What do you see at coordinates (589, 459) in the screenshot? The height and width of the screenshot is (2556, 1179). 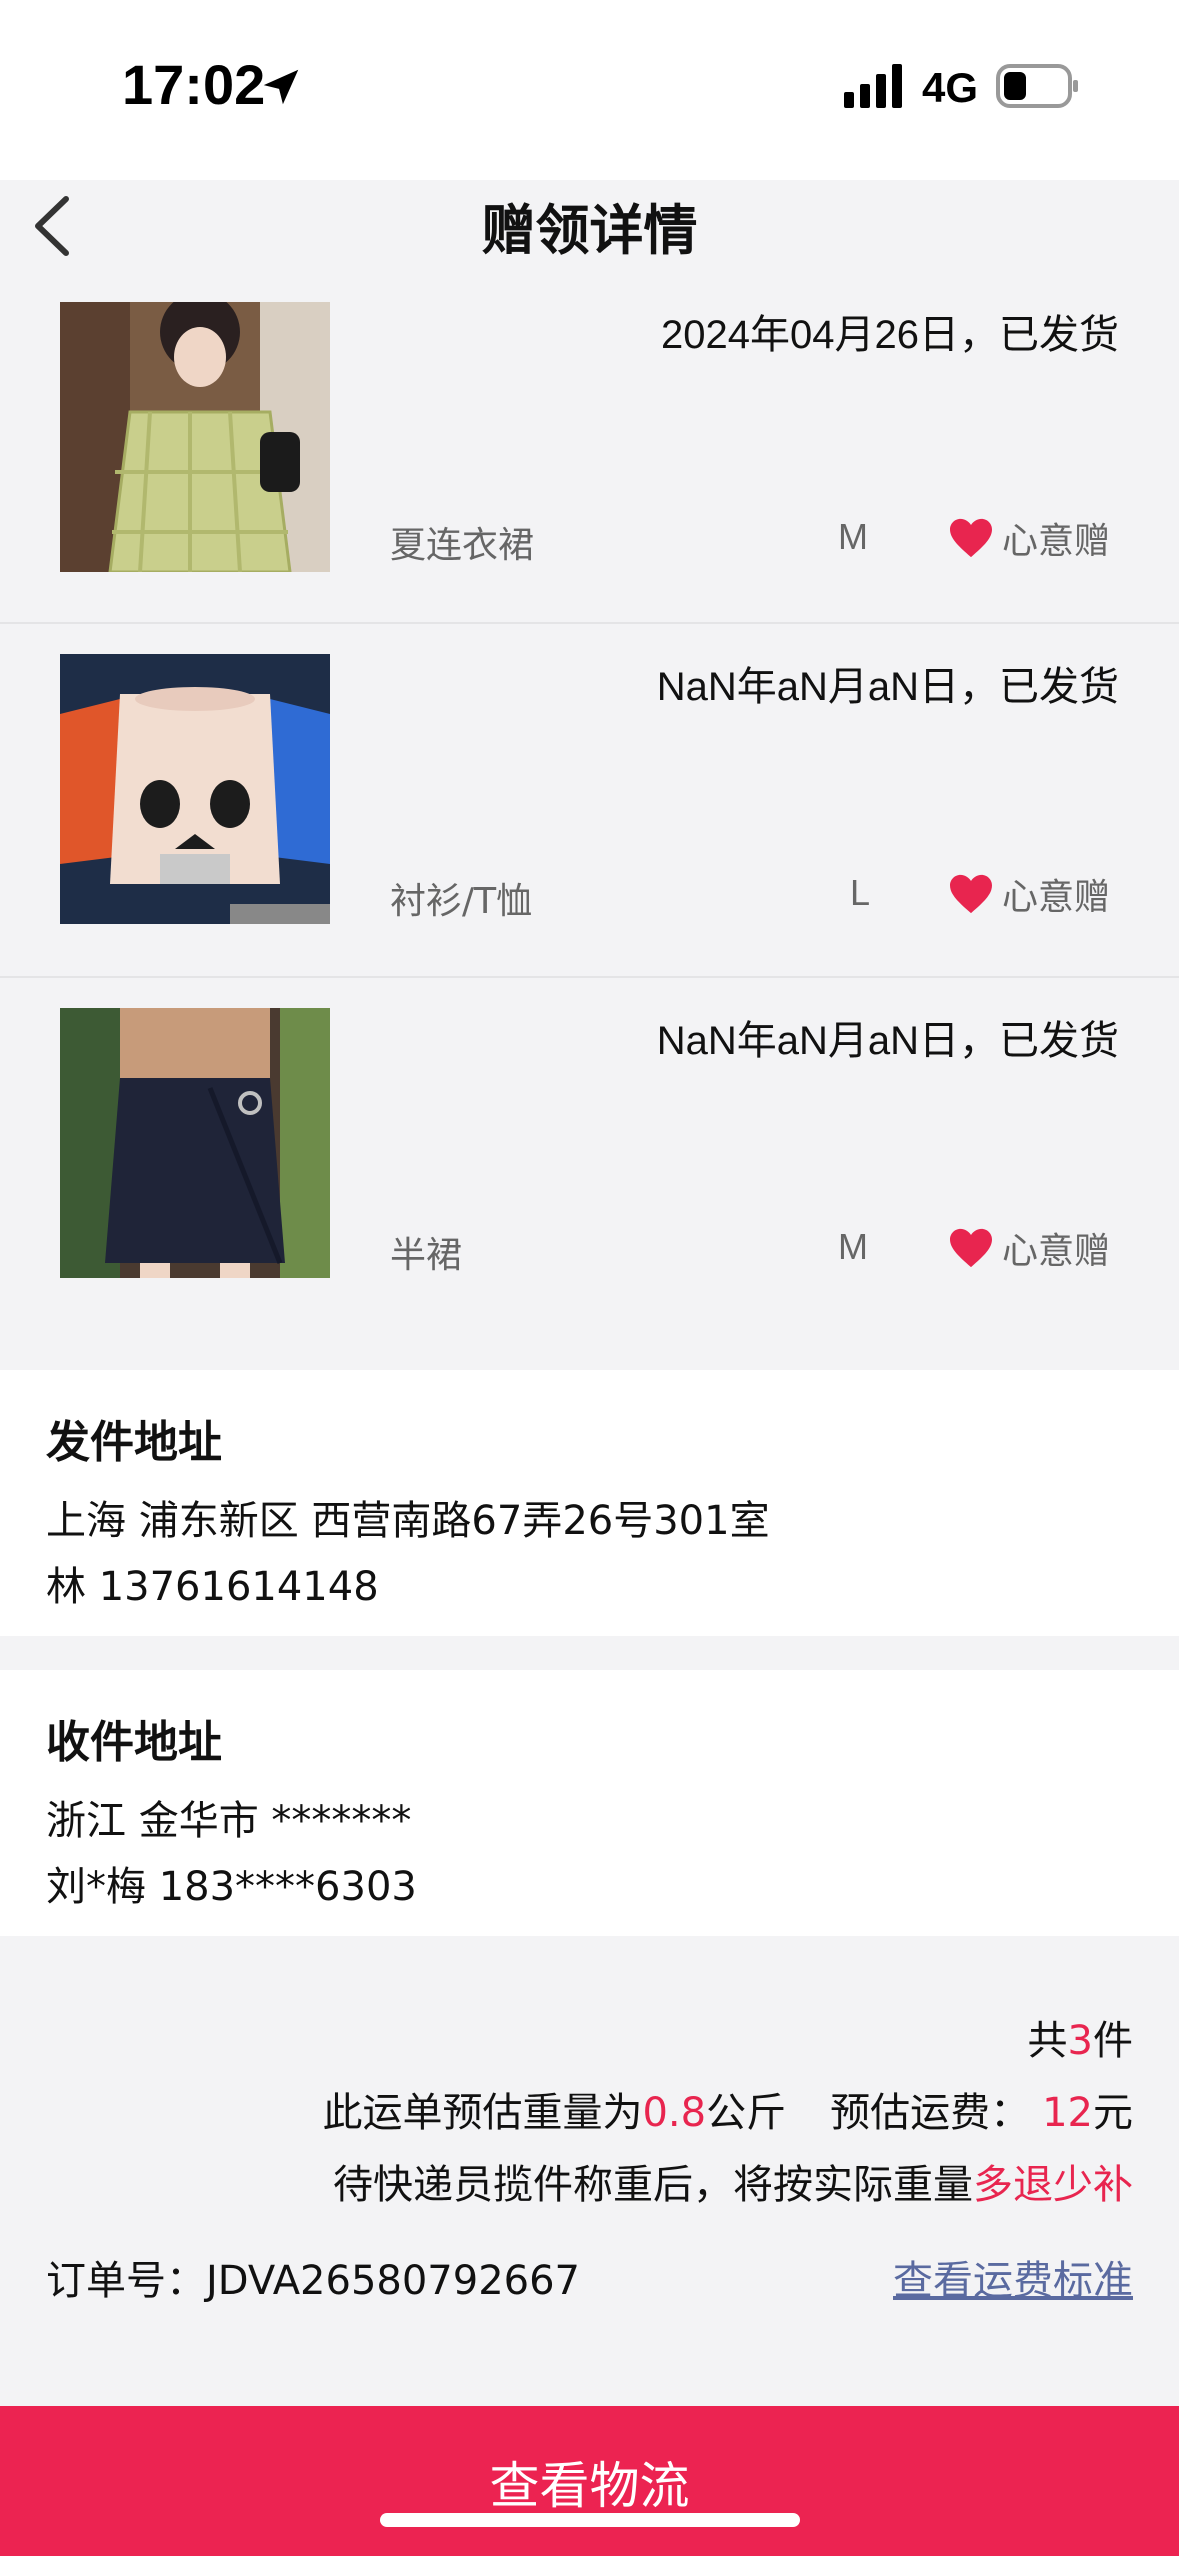 I see `list-item: 2024年04月26日，已发货 夏连衣裙 M 心意赠` at bounding box center [589, 459].